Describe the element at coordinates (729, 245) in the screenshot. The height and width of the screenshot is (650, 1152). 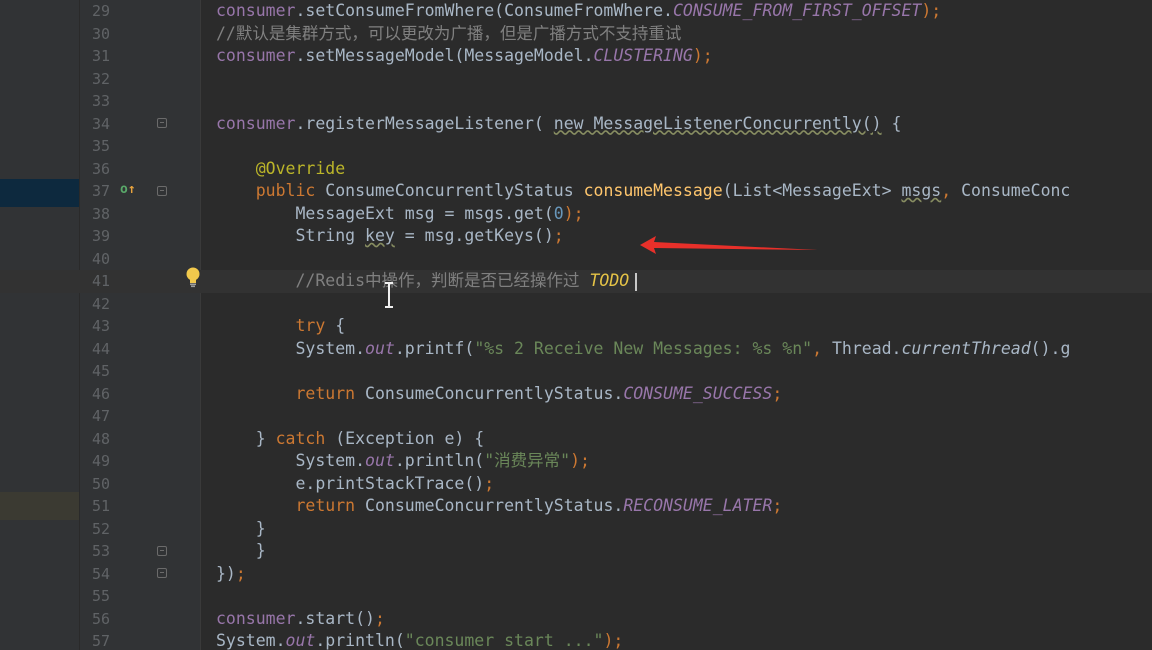
I see `red-annotation-arrow` at that location.